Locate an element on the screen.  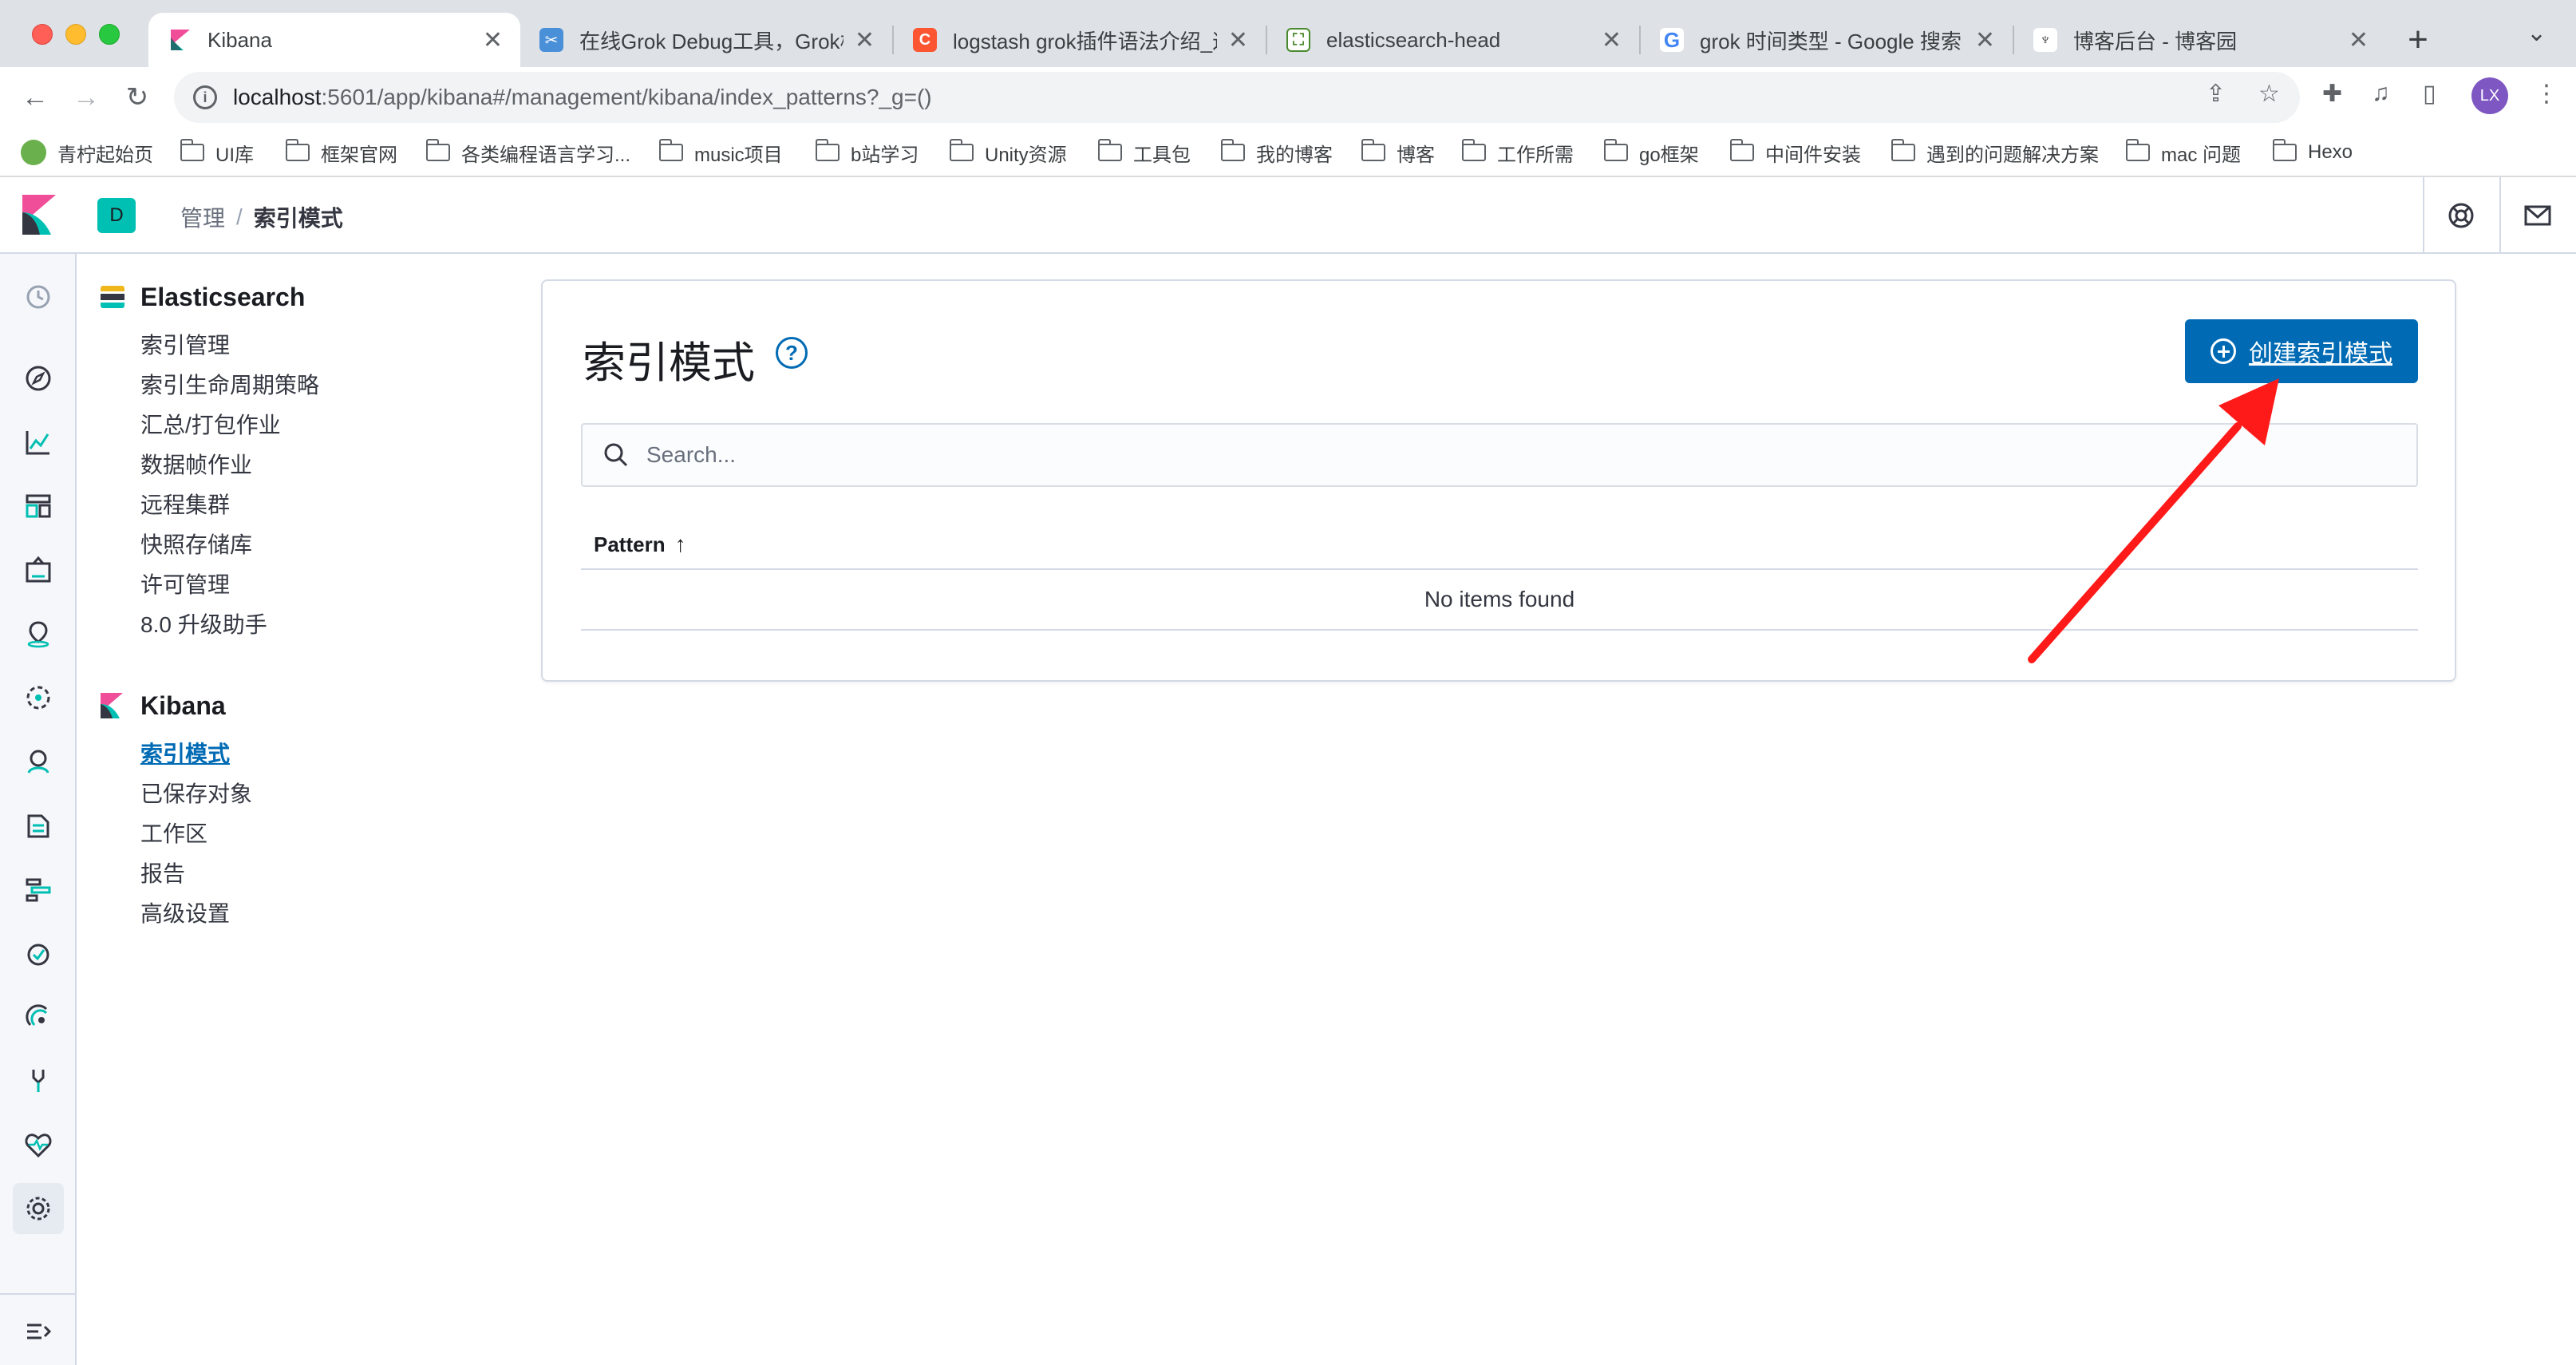
siem-icon is located at coordinates (38, 1017).